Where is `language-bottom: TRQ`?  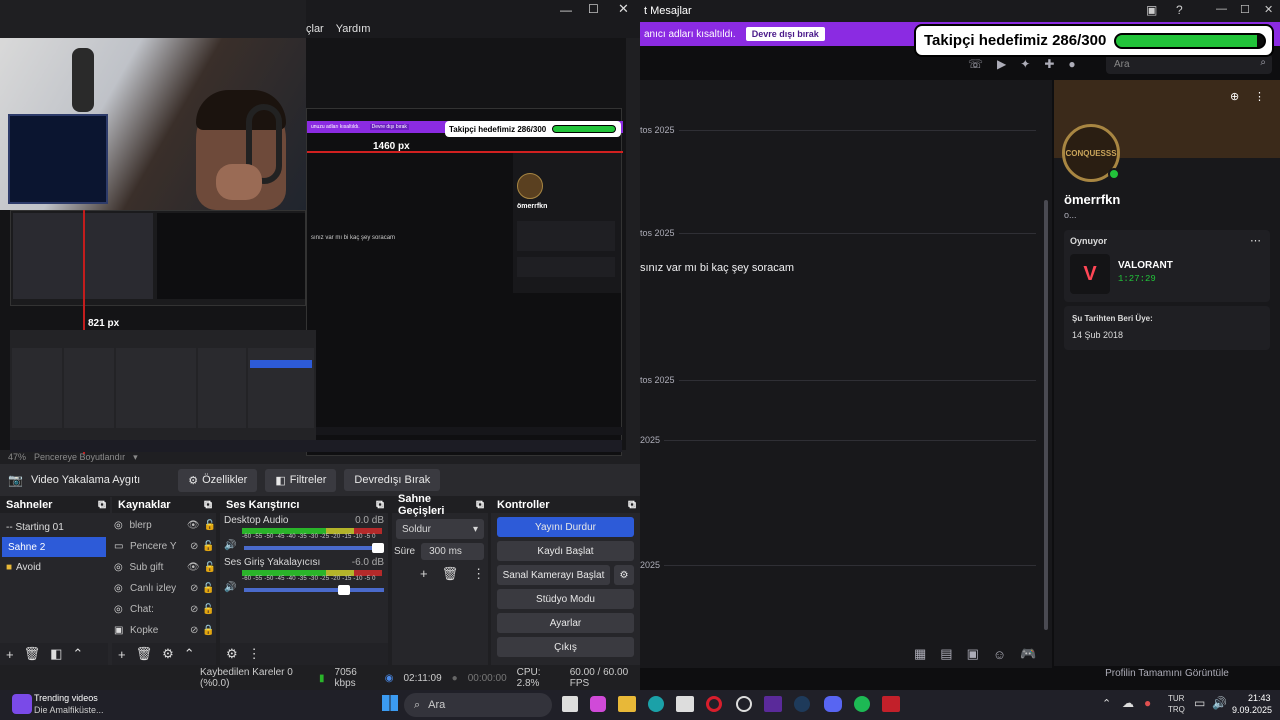
language-bottom: TRQ is located at coordinates (1176, 709).